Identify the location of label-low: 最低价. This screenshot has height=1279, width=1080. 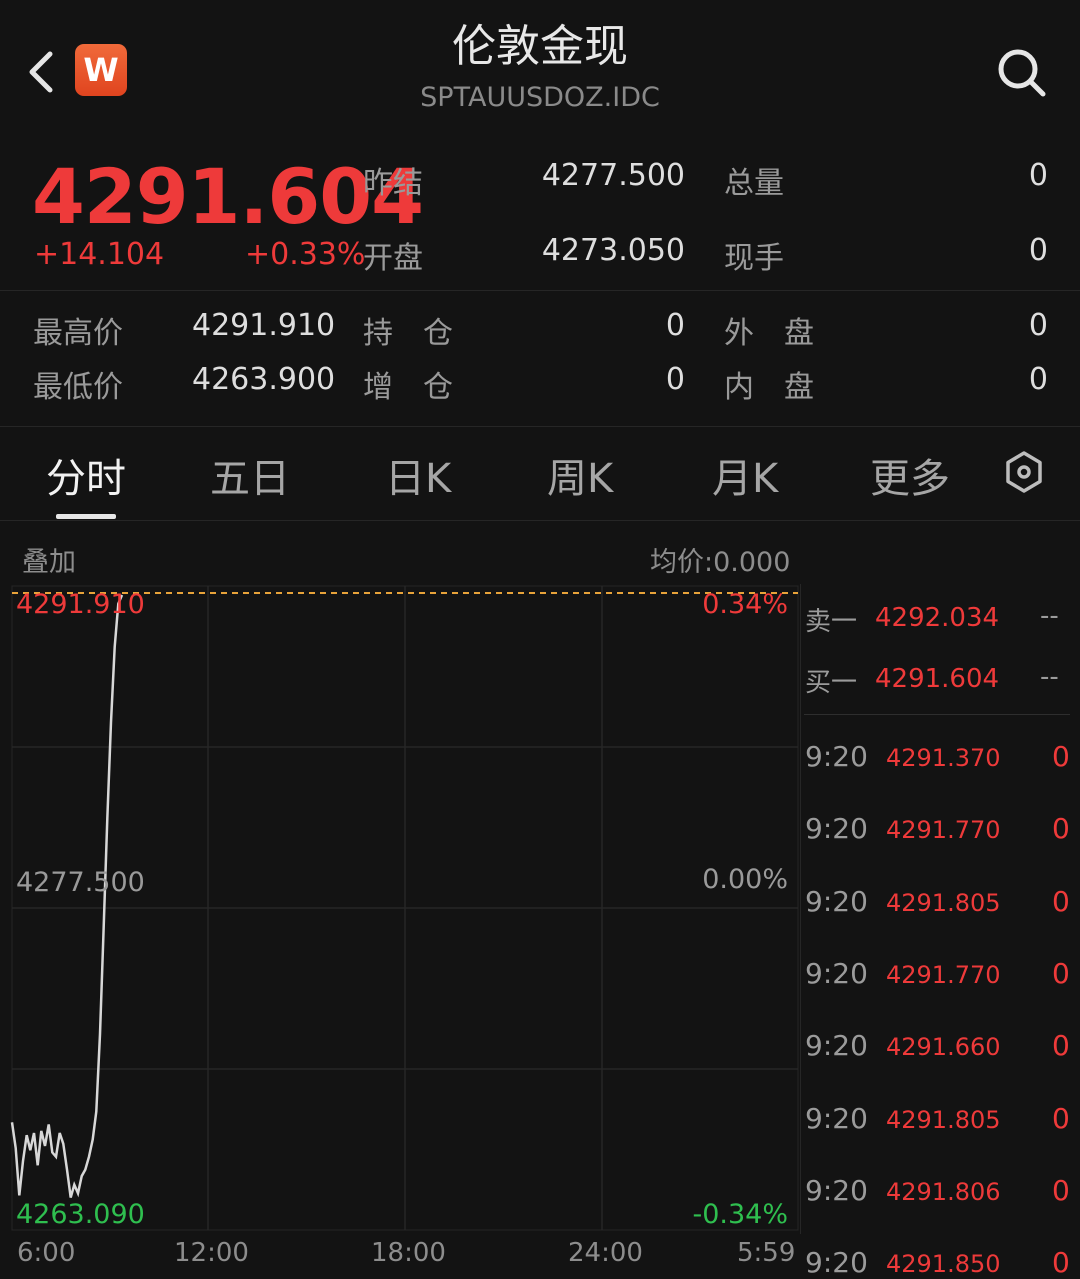
(78, 387).